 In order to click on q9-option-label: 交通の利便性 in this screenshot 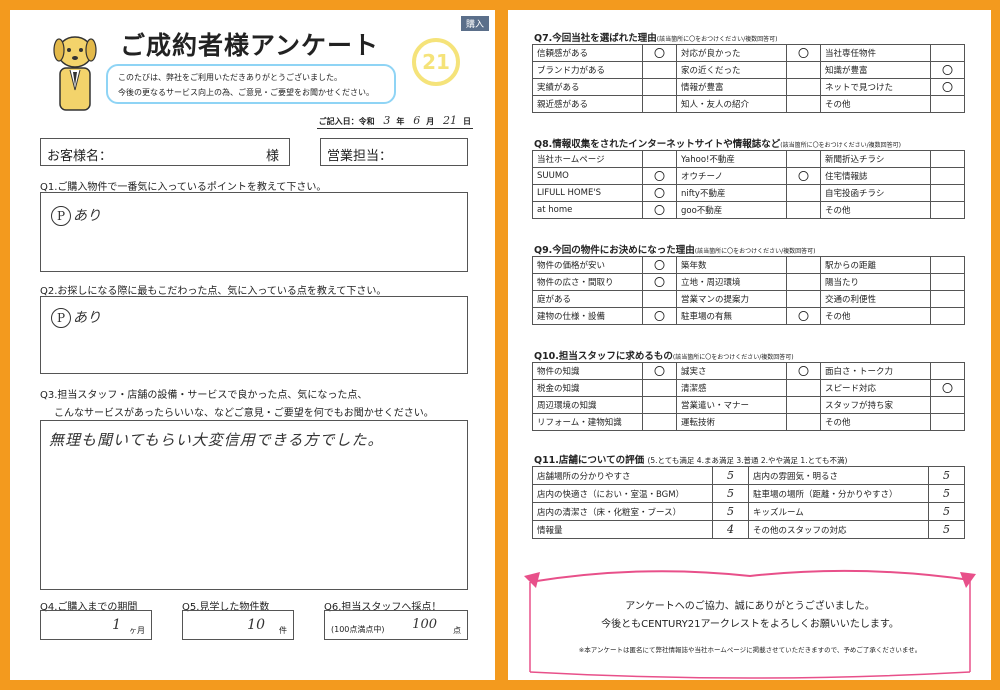, I will do `click(875, 299)`.